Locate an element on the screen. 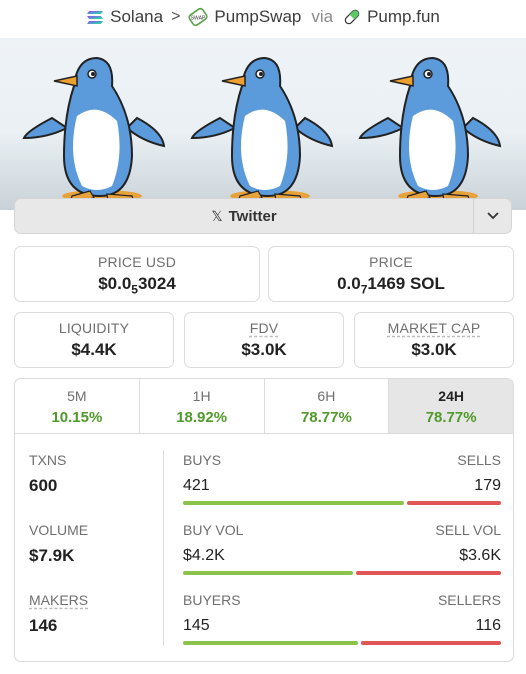 The height and width of the screenshot is (674, 526). change-24h: 78.77% is located at coordinates (451, 417).